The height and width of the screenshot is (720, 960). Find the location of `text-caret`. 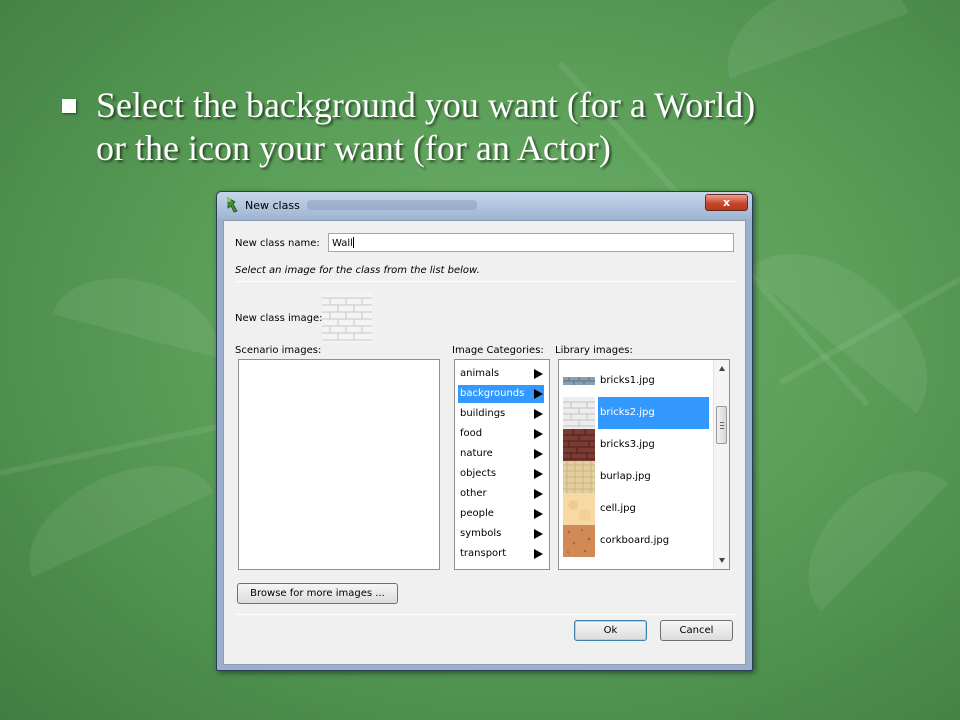

text-caret is located at coordinates (353, 242).